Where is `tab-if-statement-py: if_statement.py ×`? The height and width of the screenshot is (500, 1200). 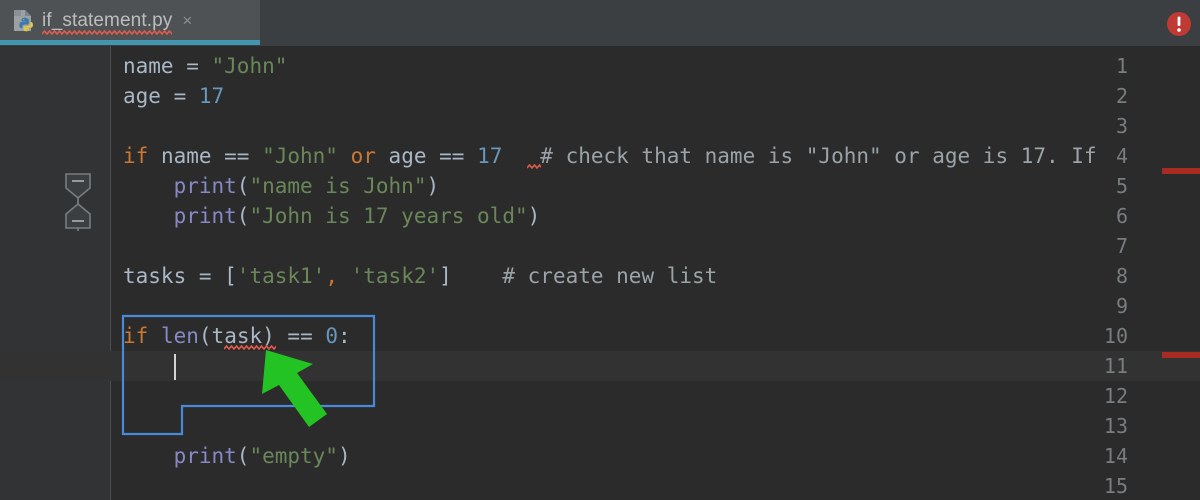 tab-if-statement-py: if_statement.py × is located at coordinates (130, 20).